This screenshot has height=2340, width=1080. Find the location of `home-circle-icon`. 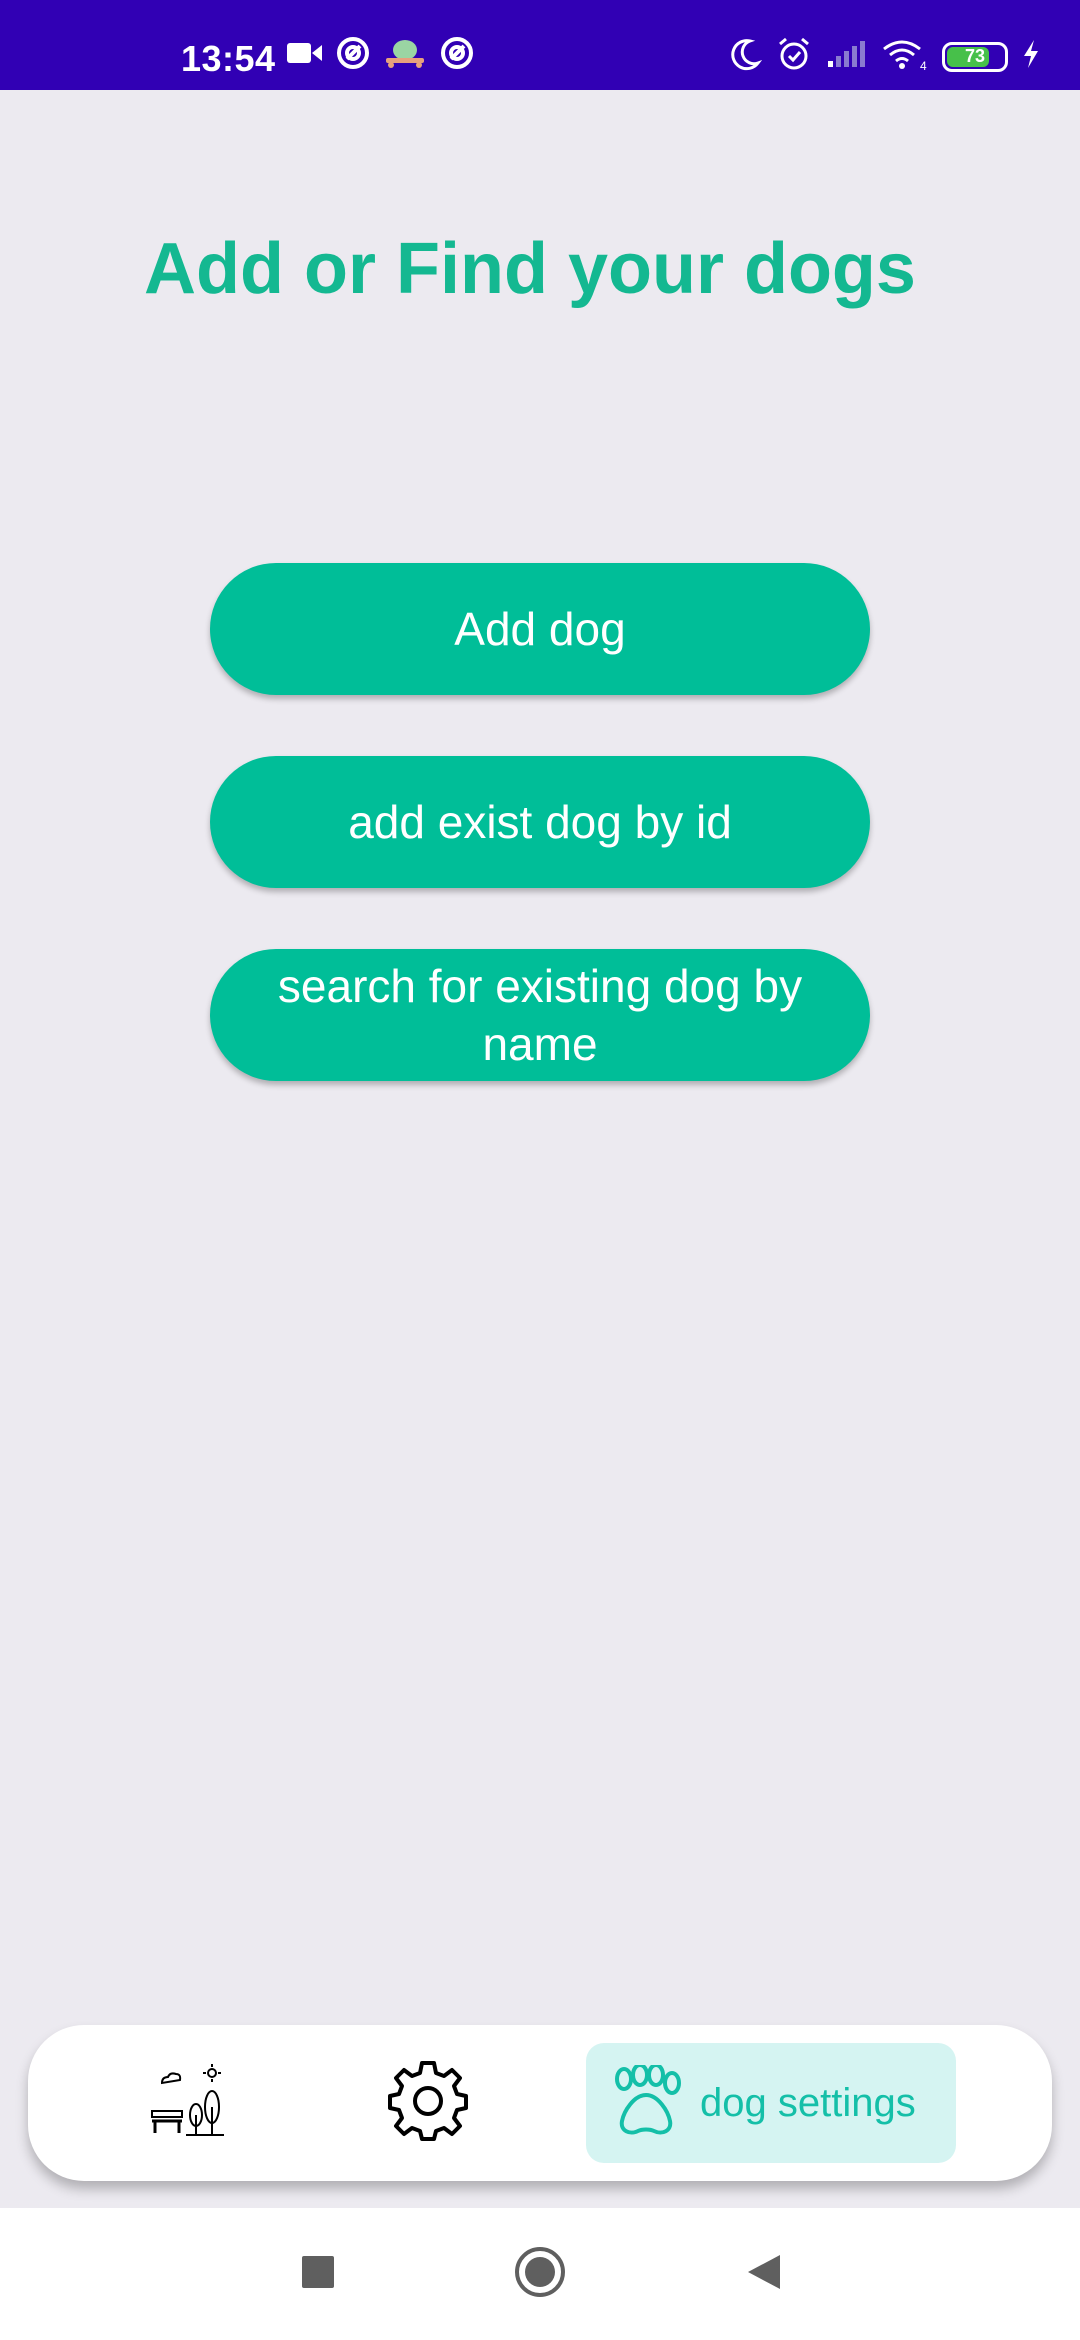

home-circle-icon is located at coordinates (540, 2274).